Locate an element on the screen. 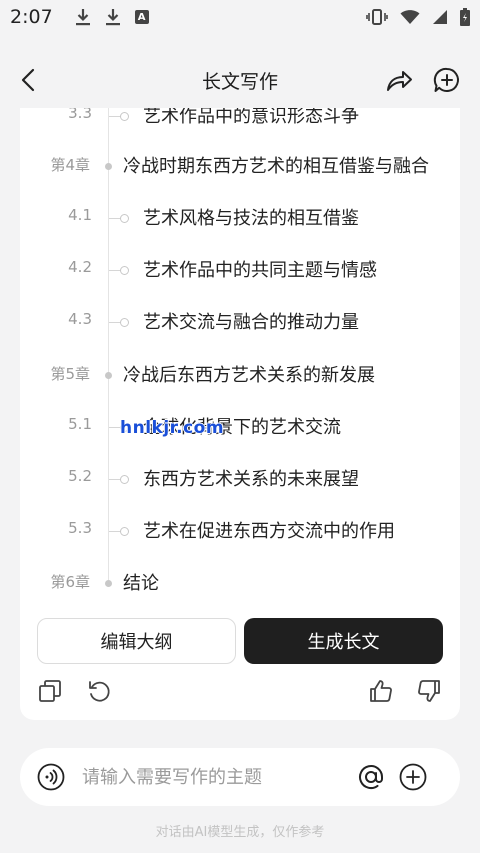 This screenshot has width=480, height=853. outline-chapter: 第6章 结论 is located at coordinates (240, 580).